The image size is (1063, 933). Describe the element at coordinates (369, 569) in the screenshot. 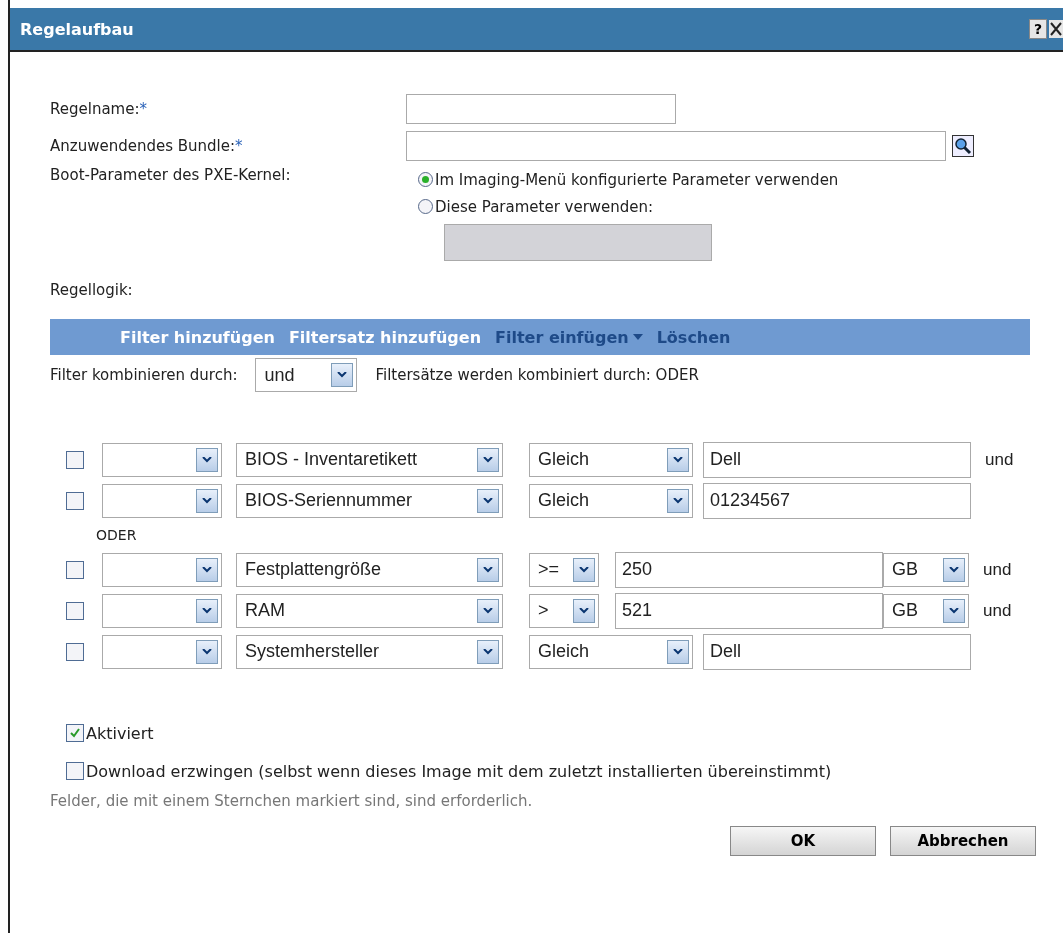

I see `attribute-dropdown: Festplattengröße` at that location.